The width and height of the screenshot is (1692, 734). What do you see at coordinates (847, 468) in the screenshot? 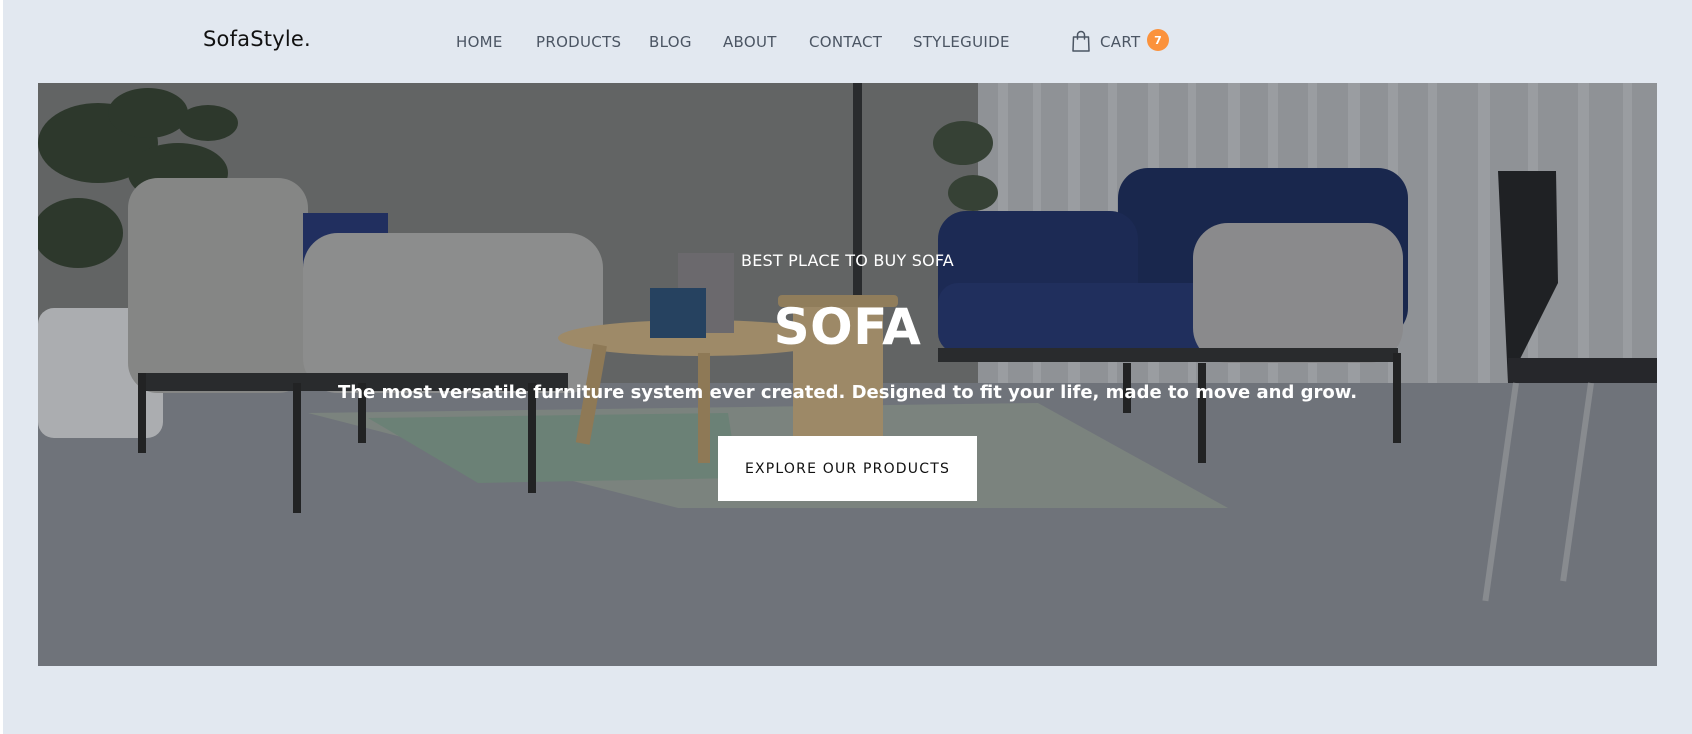
I see `explore-products-button: EXPLORE OUR PRODUCTS` at bounding box center [847, 468].